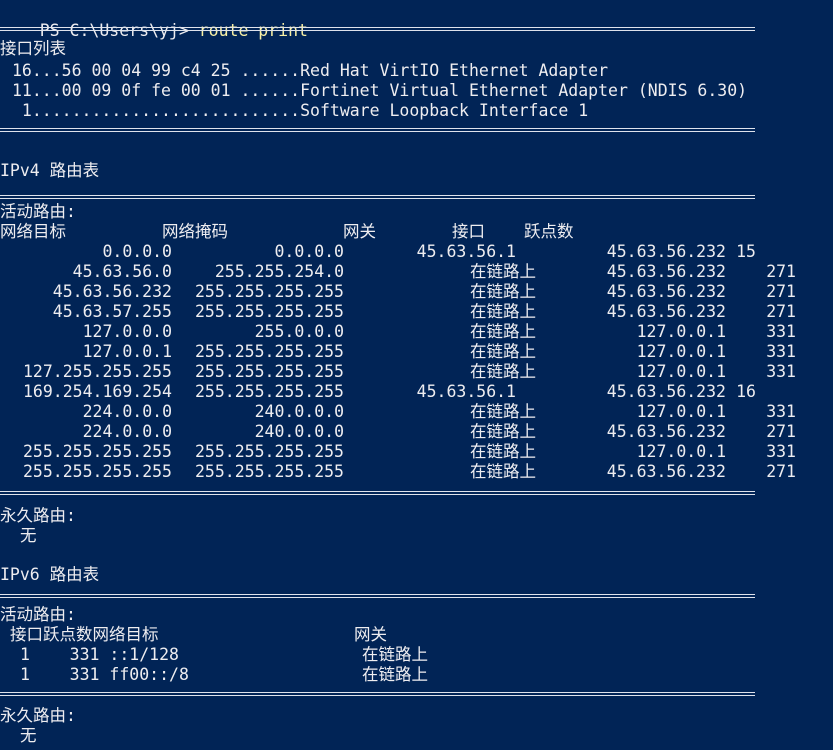  I want to click on ipv4-persistent-title: 永久路由:, so click(38, 515).